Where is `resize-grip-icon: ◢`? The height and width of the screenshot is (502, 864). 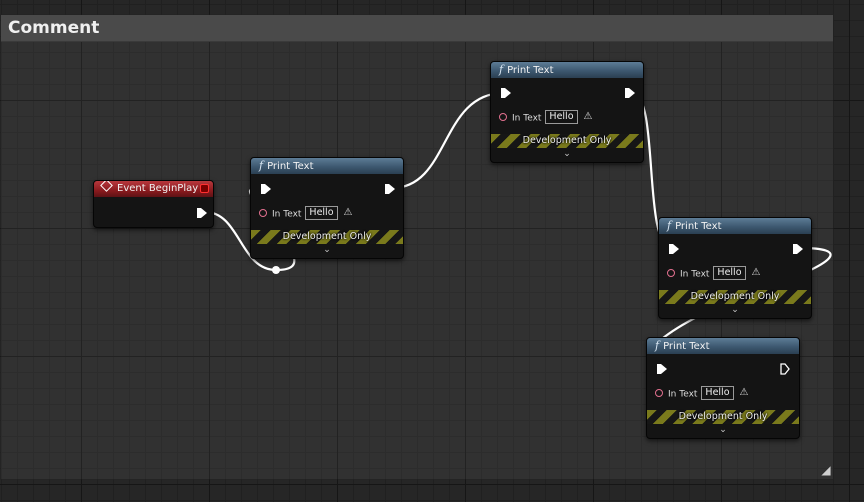
resize-grip-icon: ◢ is located at coordinates (826, 470).